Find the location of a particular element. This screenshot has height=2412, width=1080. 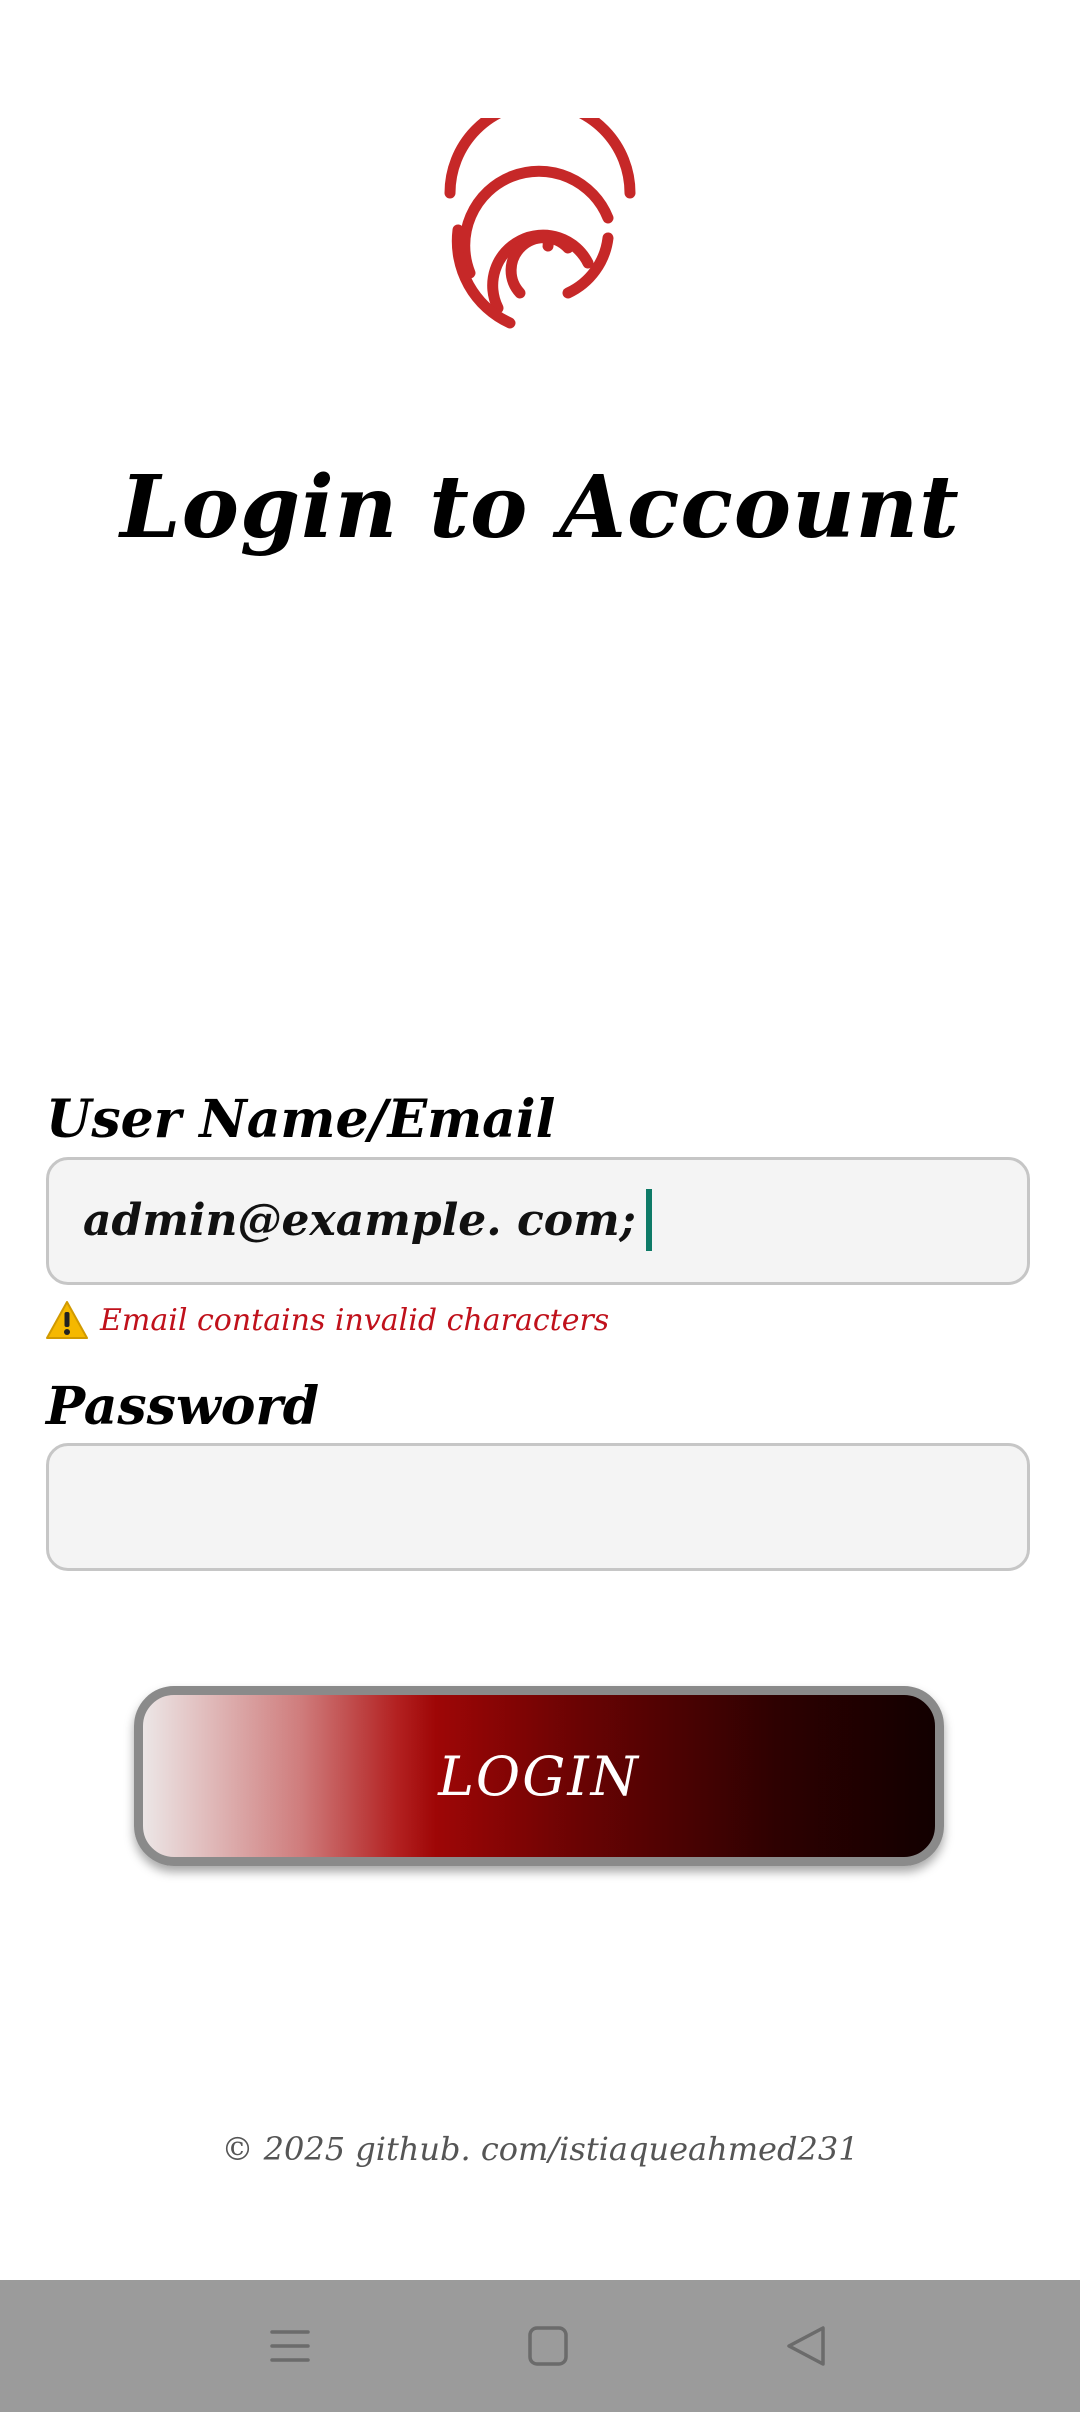

page-title: Login to Account is located at coordinates (540, 507).